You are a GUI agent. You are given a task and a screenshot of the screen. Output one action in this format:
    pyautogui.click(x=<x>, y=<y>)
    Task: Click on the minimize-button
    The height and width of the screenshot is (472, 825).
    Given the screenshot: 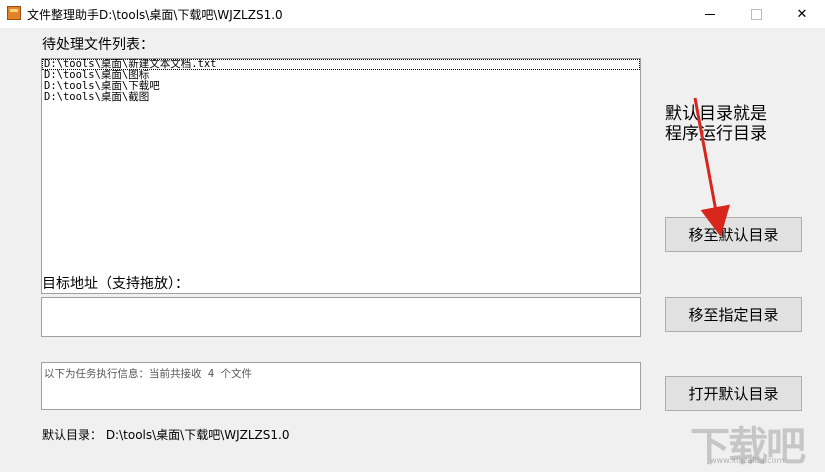 What is the action you would take?
    pyautogui.click(x=710, y=14)
    